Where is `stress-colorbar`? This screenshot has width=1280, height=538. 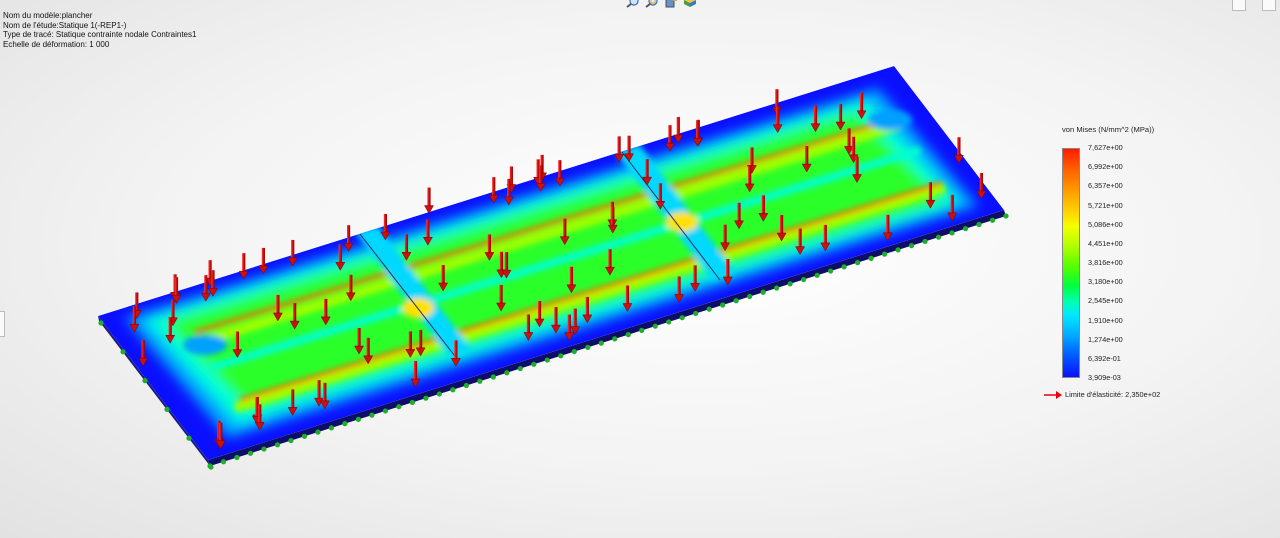 stress-colorbar is located at coordinates (1071, 263).